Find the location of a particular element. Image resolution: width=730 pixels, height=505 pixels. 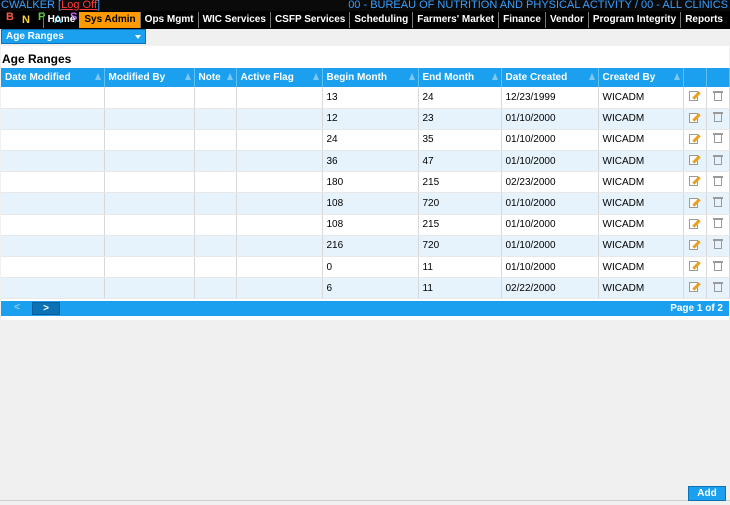

column-header-date-modified: Date Modified is located at coordinates (53, 77).